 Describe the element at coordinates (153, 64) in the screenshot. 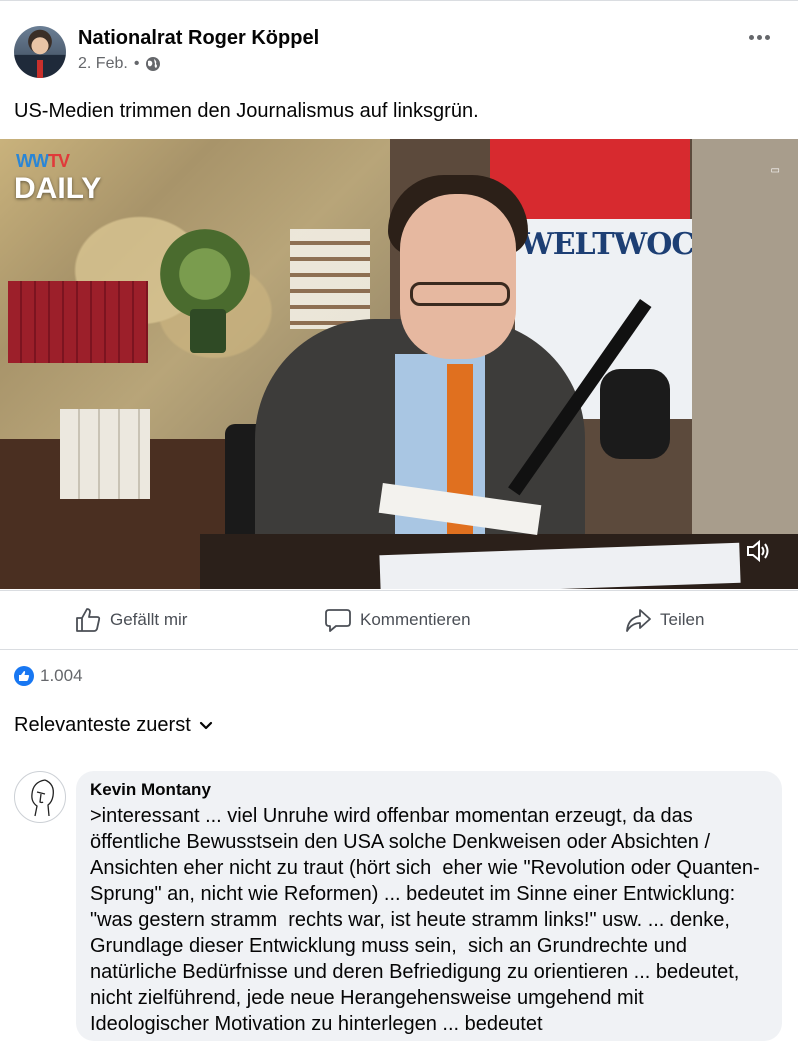

I see `globe-icon` at that location.